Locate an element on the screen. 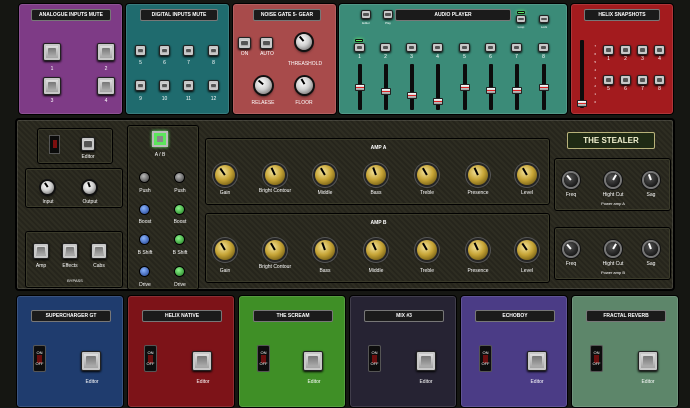 This screenshot has width=690, height=408. push-a-led is located at coordinates (144, 177).